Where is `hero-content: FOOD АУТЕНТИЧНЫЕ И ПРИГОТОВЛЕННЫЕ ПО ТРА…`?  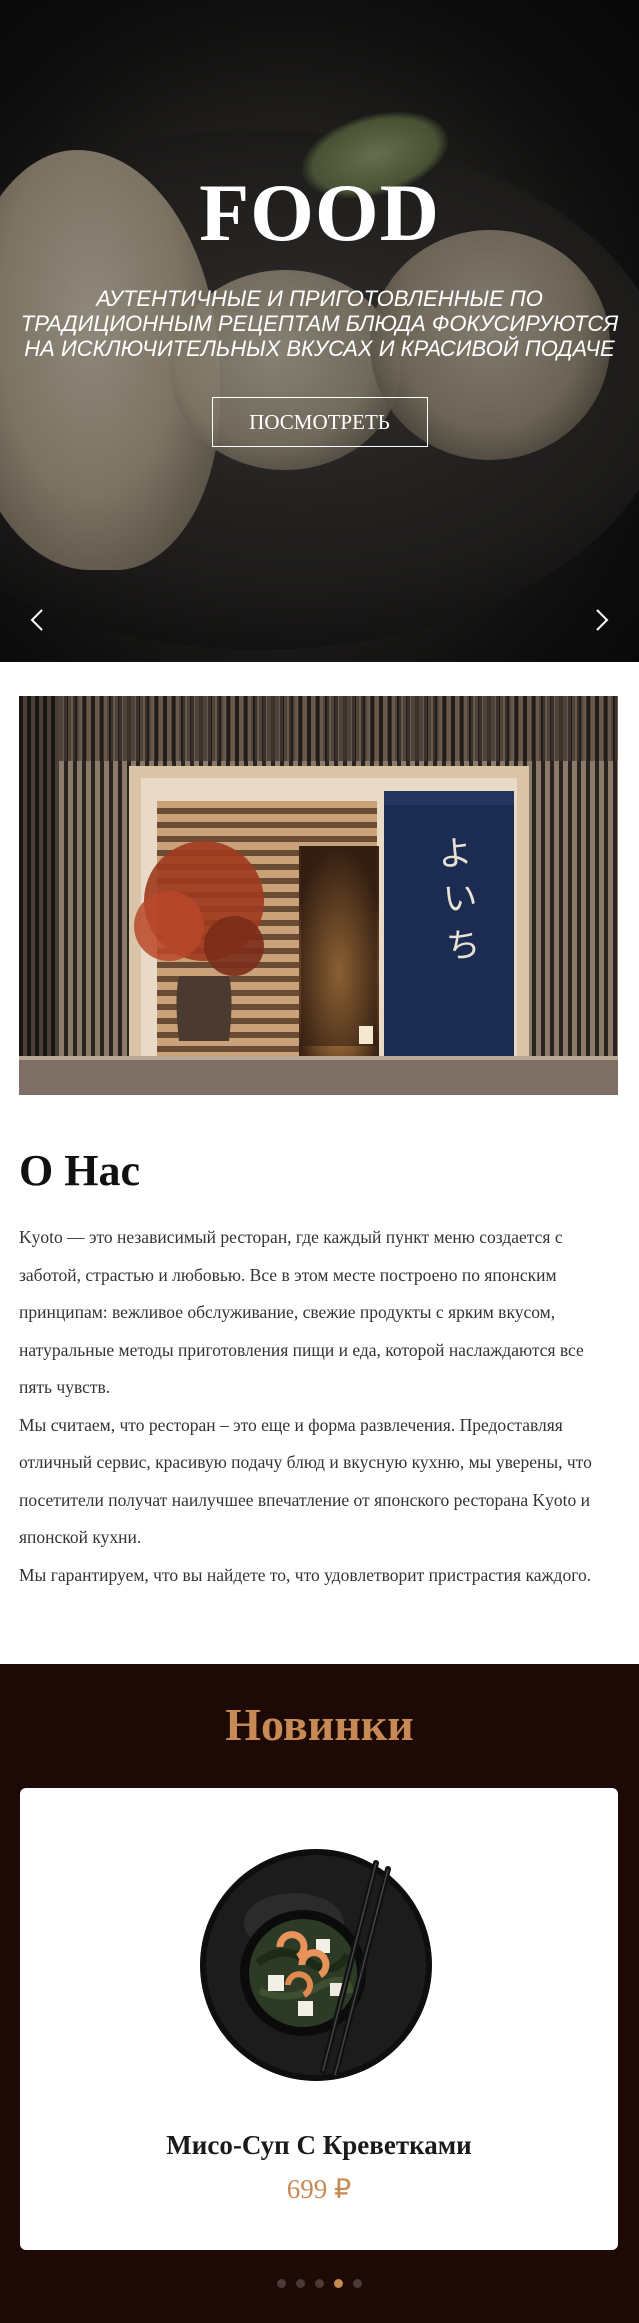
hero-content: FOOD АУТЕНТИЧНЫЕ И ПРИГОТОВЛЕННЫЕ ПО ТРА… is located at coordinates (319, 309).